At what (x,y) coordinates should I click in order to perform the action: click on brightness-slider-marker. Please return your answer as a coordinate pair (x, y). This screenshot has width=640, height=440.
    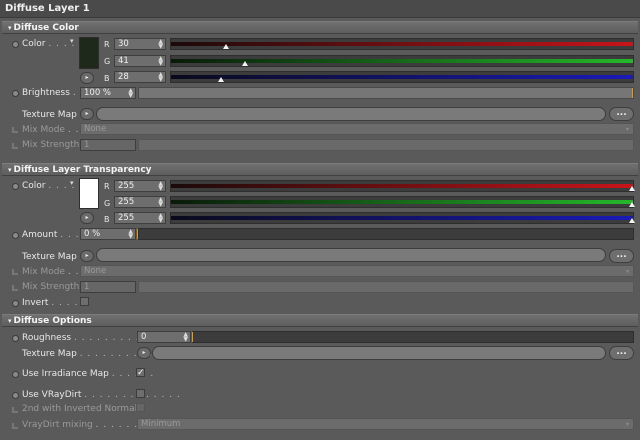
    Looking at the image, I should click on (632, 93).